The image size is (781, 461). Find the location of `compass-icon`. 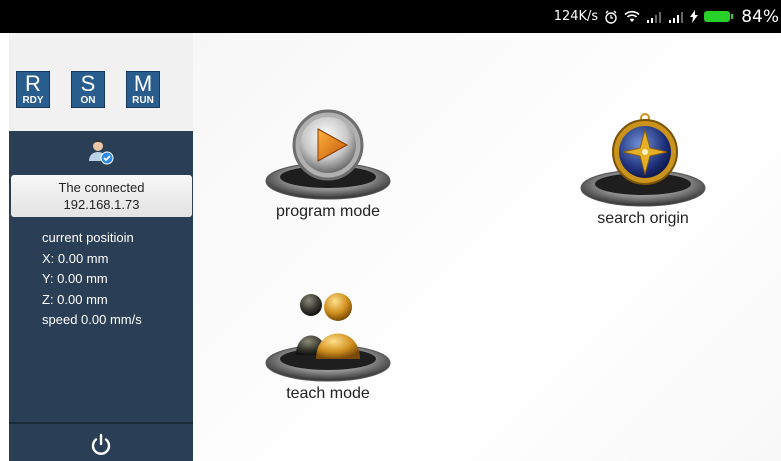

compass-icon is located at coordinates (643, 160).